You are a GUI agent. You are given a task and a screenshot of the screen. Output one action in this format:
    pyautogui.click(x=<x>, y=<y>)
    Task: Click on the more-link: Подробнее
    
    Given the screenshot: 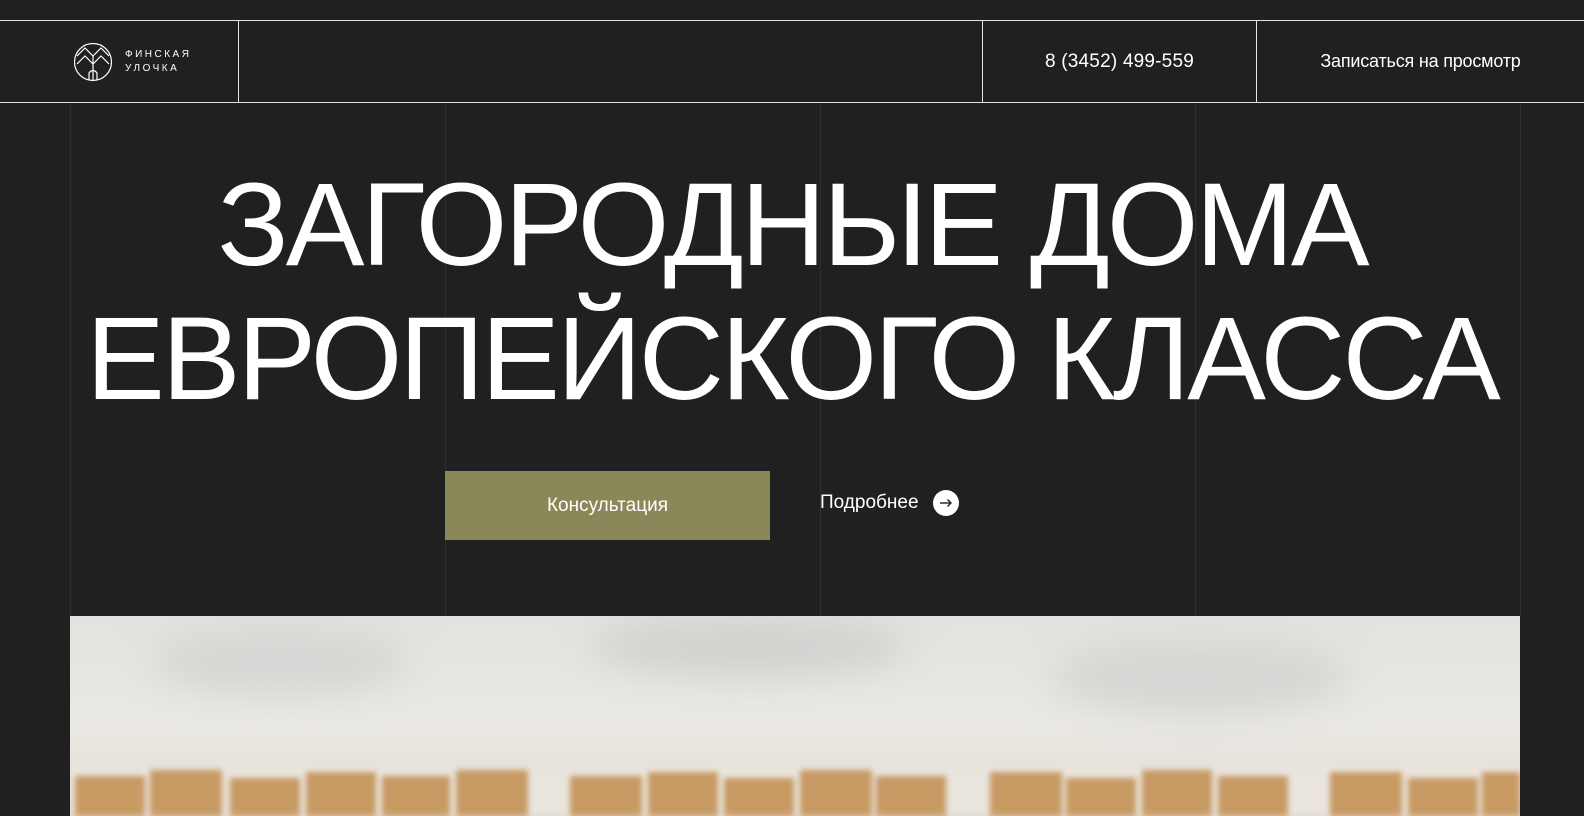 What is the action you would take?
    pyautogui.click(x=889, y=503)
    